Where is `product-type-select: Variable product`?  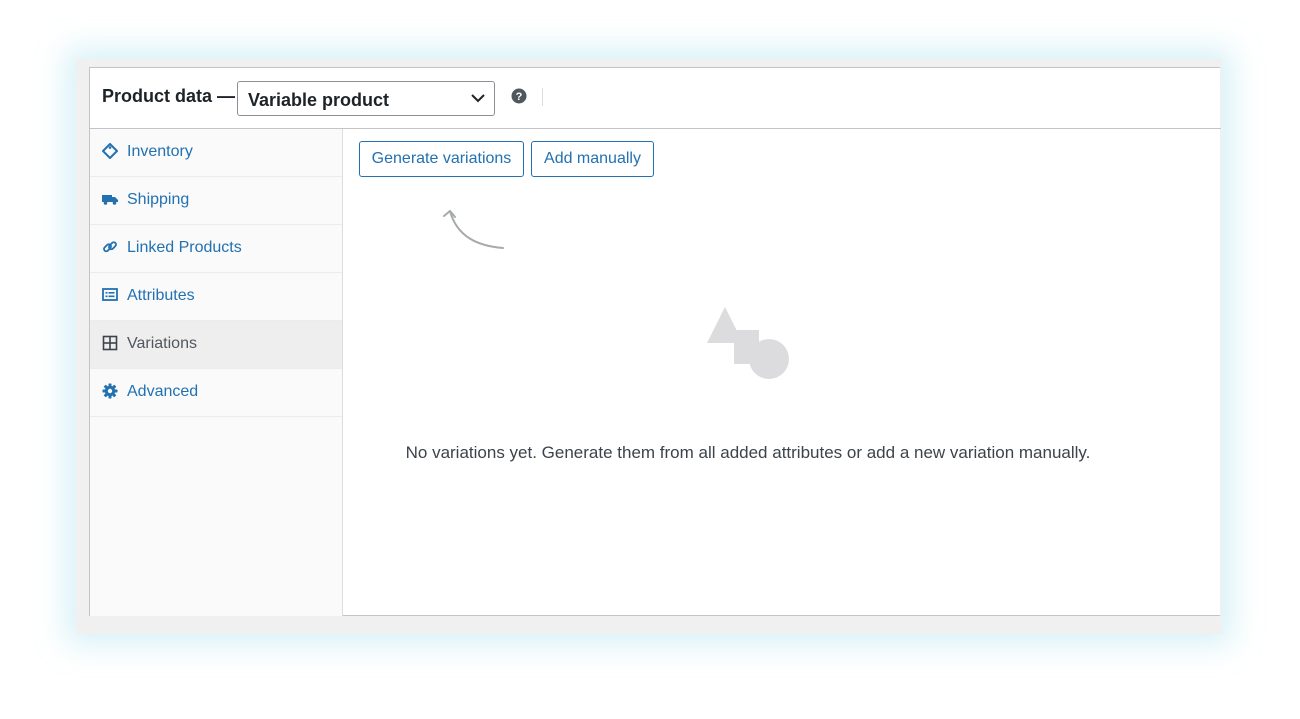
product-type-select: Variable product is located at coordinates (366, 98).